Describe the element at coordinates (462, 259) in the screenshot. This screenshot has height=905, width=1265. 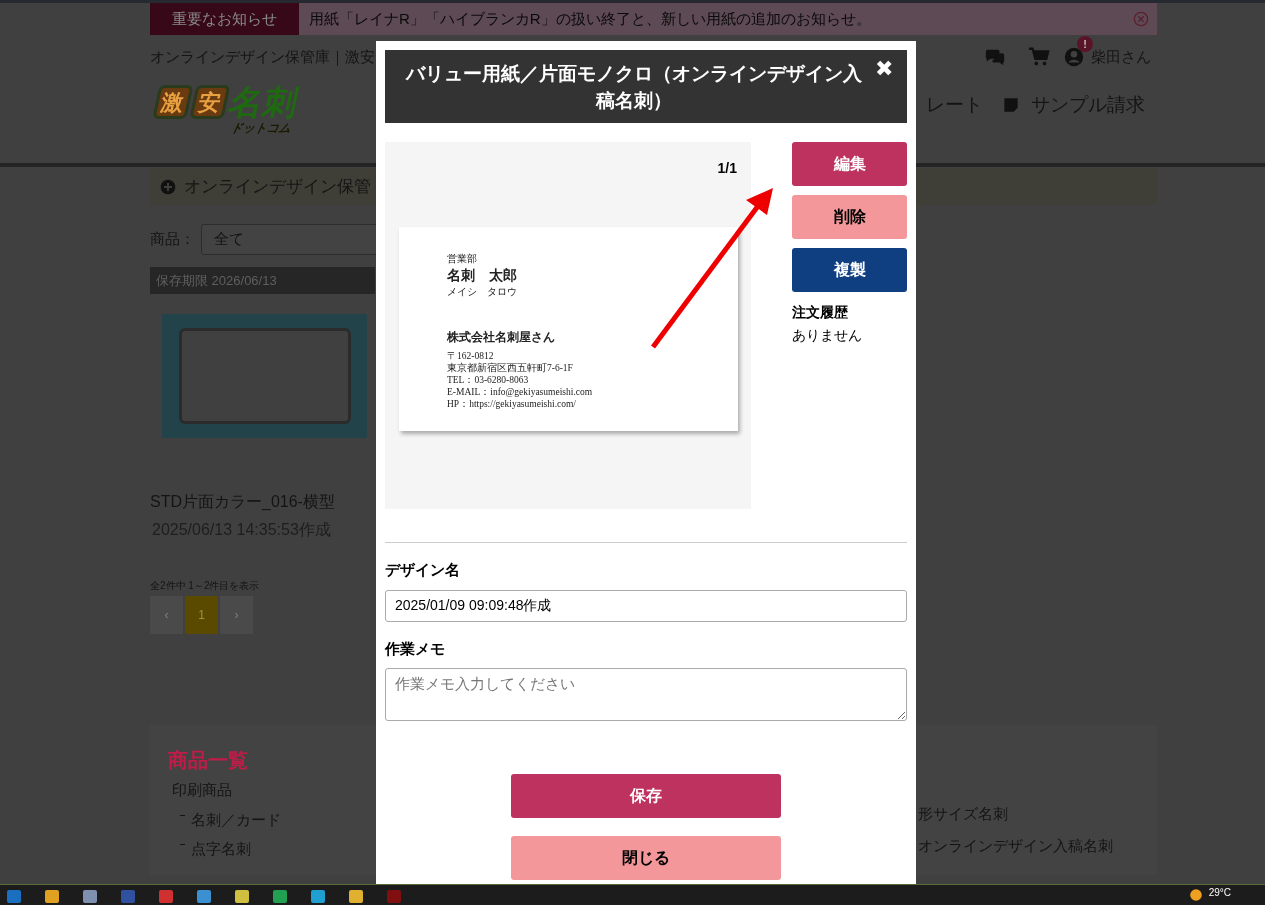
I see `card-department: 営業部` at that location.